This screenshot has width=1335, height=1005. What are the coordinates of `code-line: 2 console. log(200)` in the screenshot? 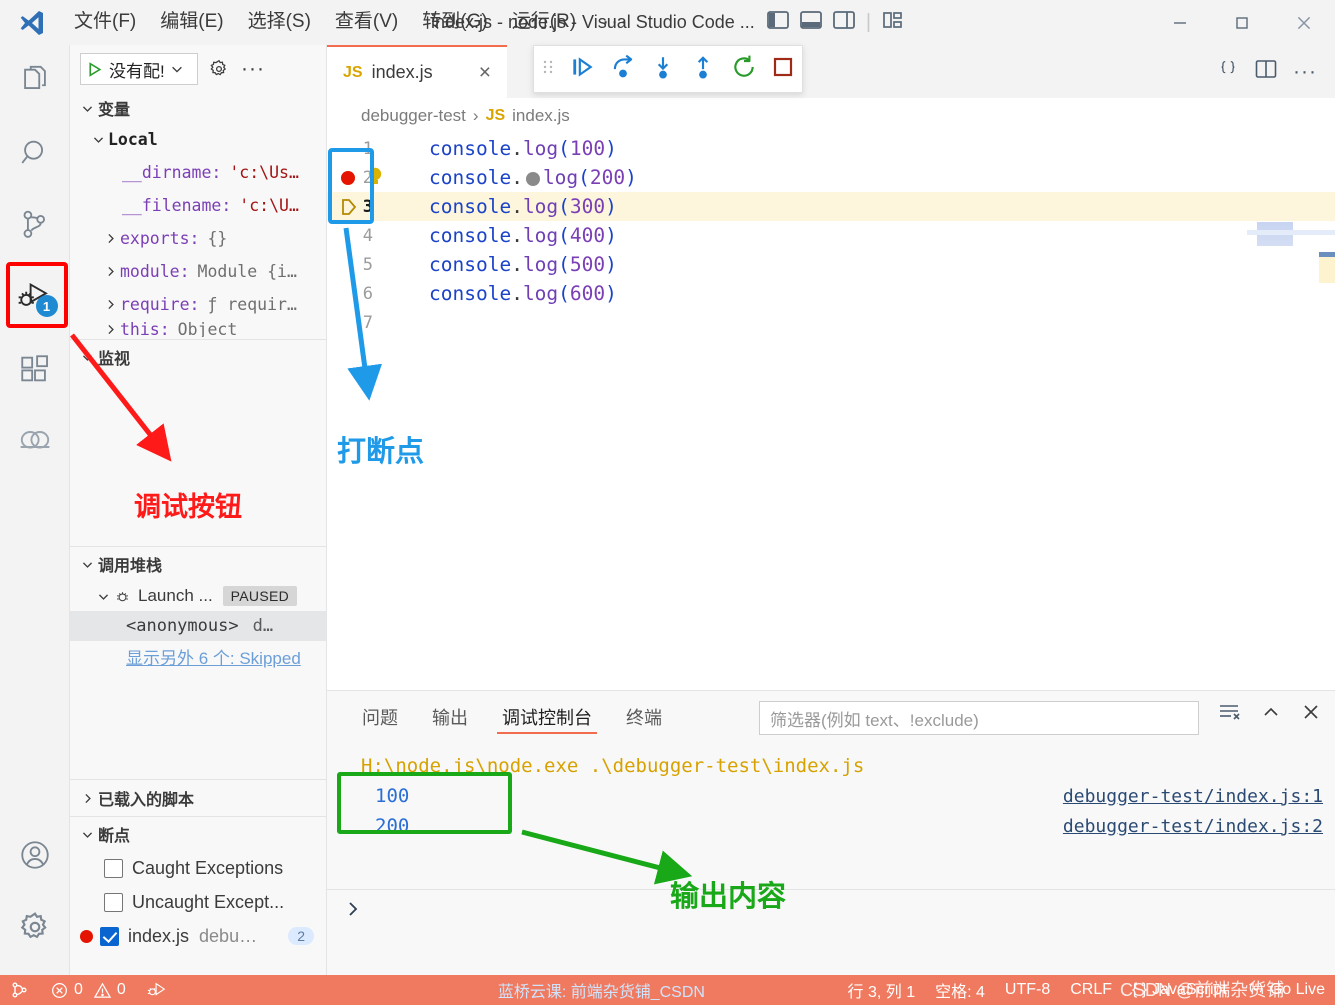 It's located at (831, 177).